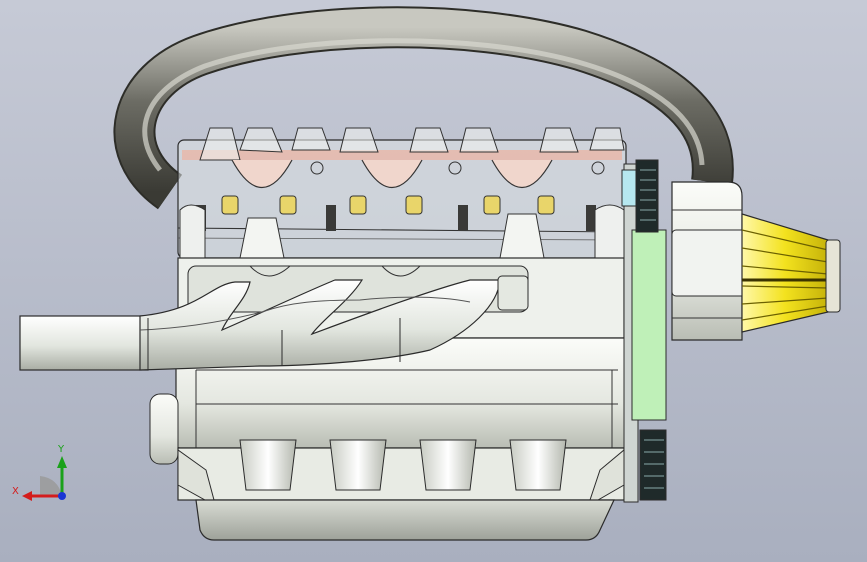 The image size is (867, 562). Describe the element at coordinates (62, 496) in the screenshot. I see `z-axis-dot` at that location.